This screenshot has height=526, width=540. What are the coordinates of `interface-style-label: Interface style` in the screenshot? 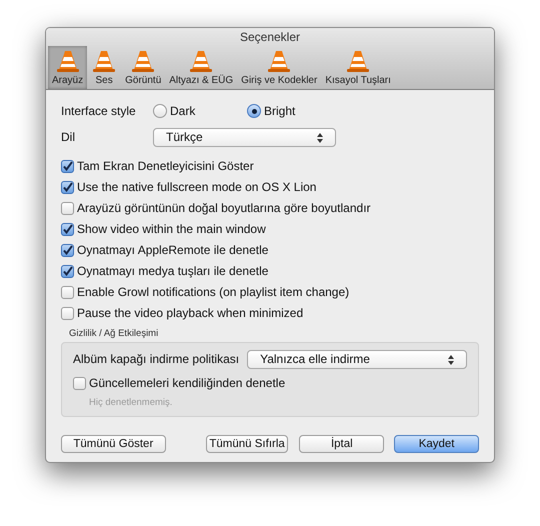 It's located at (99, 111).